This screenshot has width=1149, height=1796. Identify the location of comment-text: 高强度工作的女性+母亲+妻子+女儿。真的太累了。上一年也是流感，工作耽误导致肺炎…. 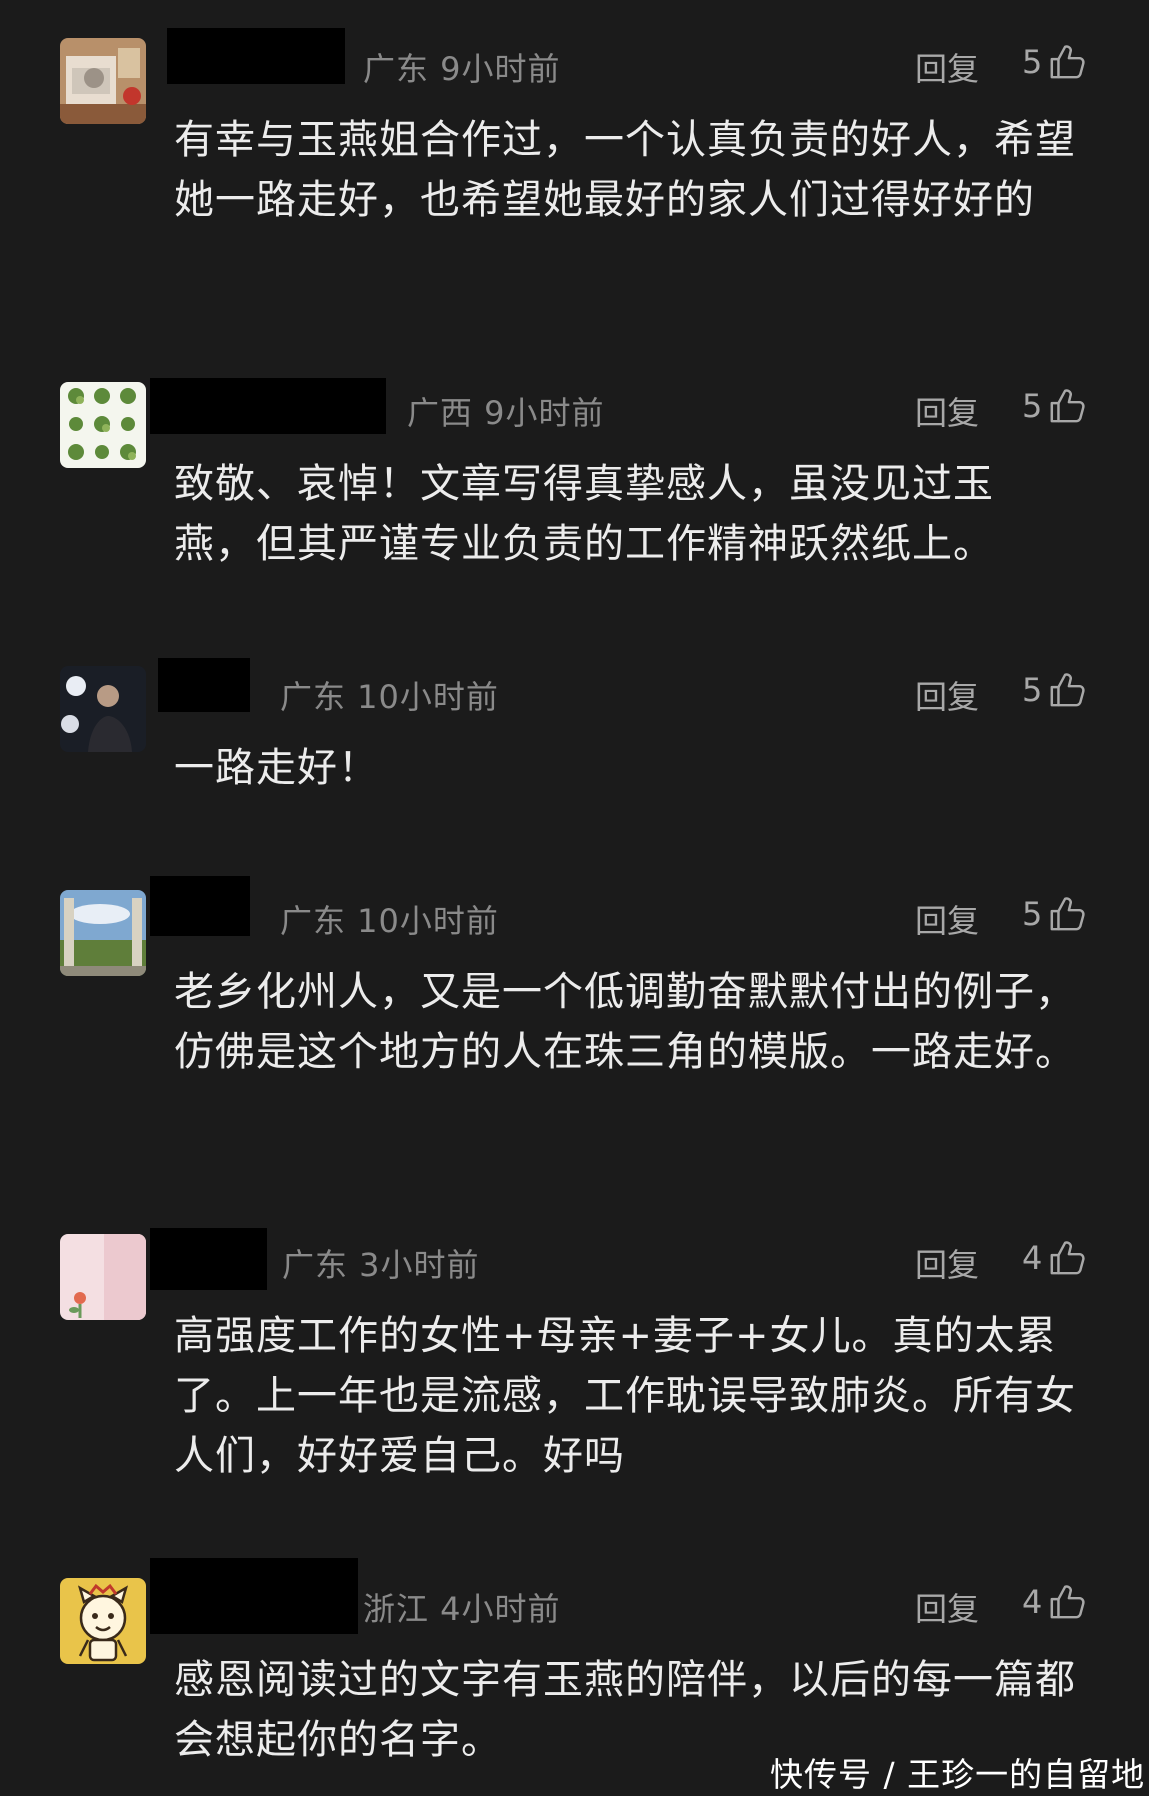
(625, 1396).